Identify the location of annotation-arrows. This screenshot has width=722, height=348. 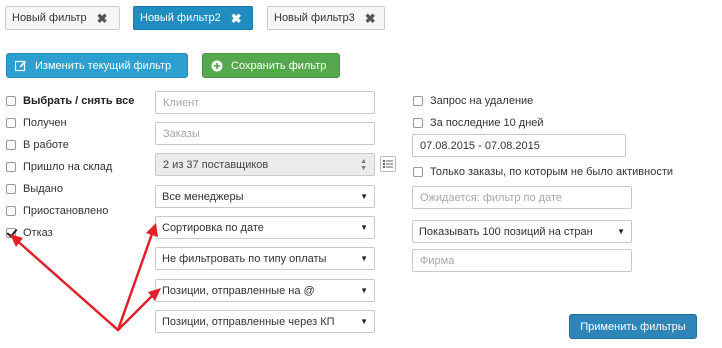
(85, 277).